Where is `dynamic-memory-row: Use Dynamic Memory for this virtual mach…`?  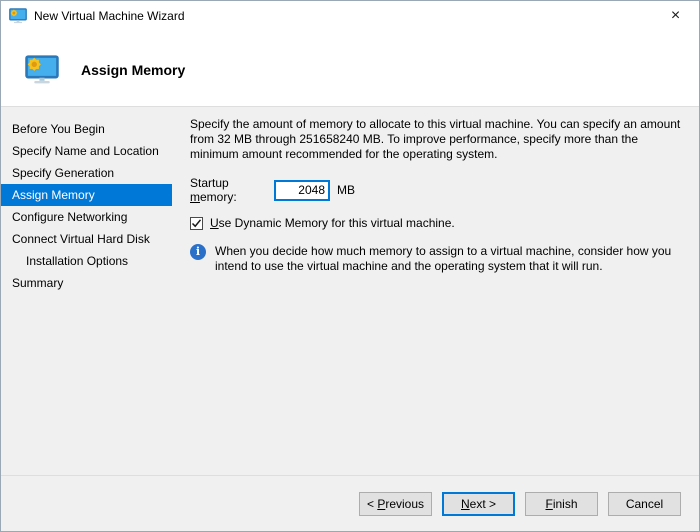 dynamic-memory-row: Use Dynamic Memory for this virtual mach… is located at coordinates (438, 223).